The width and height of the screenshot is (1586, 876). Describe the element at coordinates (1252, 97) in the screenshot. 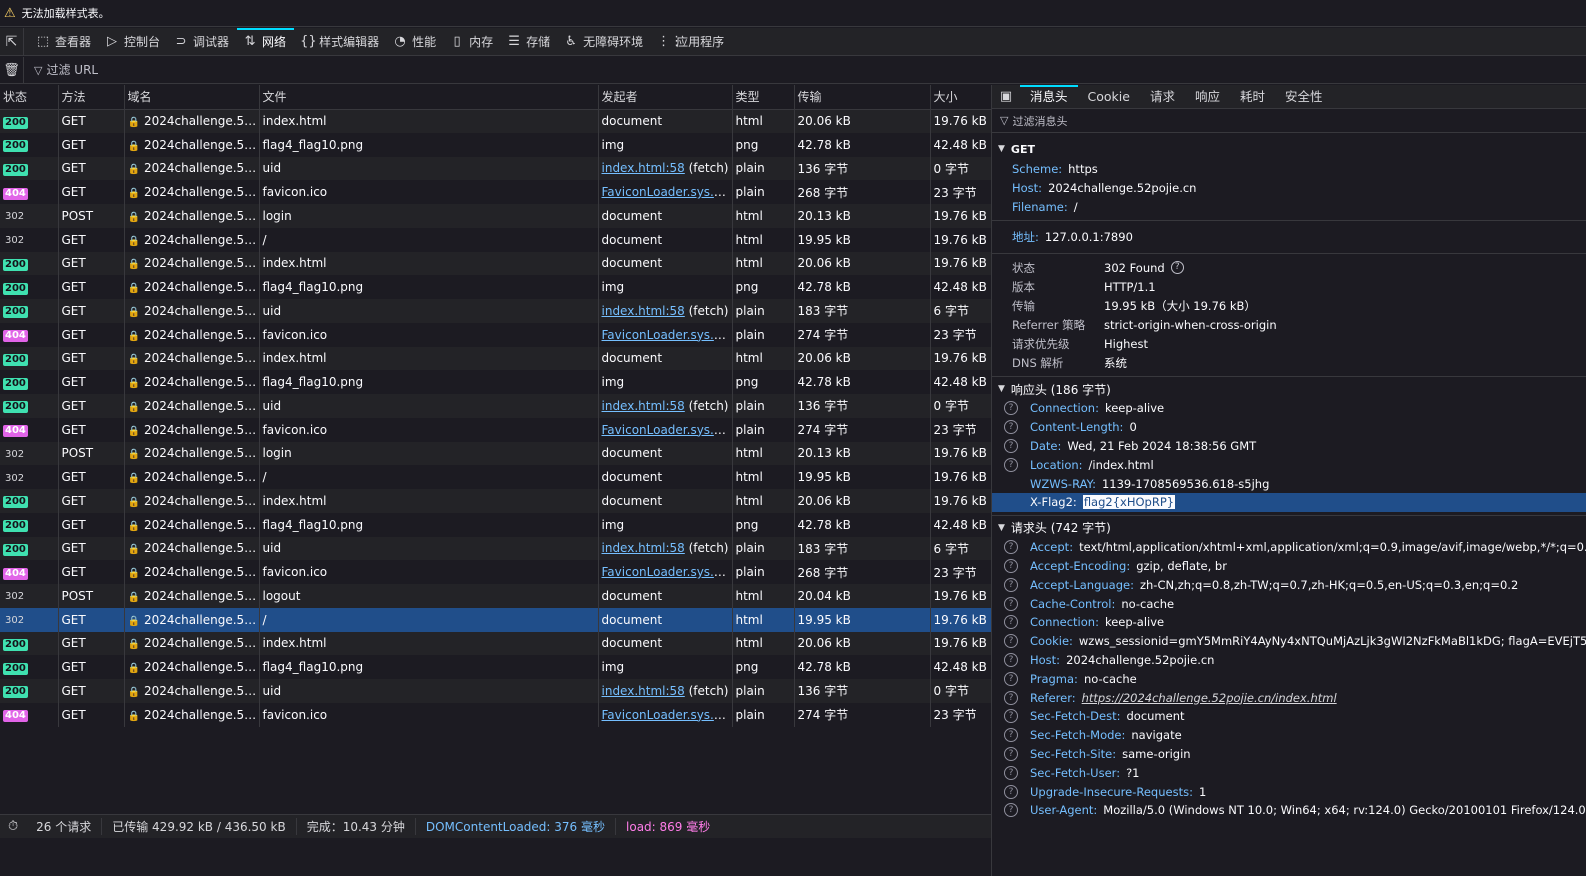

I see `details-tab: 耗时` at that location.